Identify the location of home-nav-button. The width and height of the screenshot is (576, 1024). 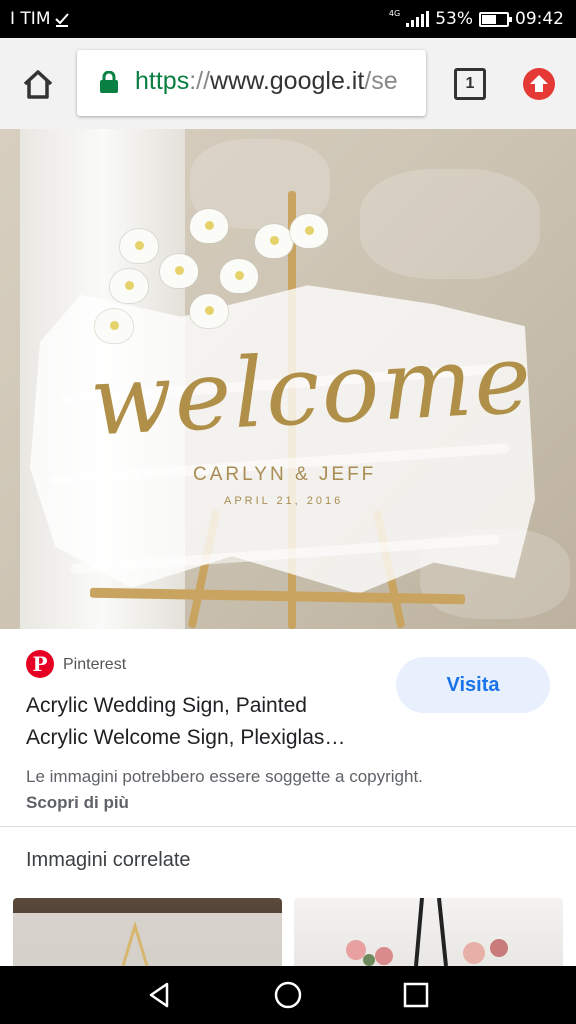
(288, 995).